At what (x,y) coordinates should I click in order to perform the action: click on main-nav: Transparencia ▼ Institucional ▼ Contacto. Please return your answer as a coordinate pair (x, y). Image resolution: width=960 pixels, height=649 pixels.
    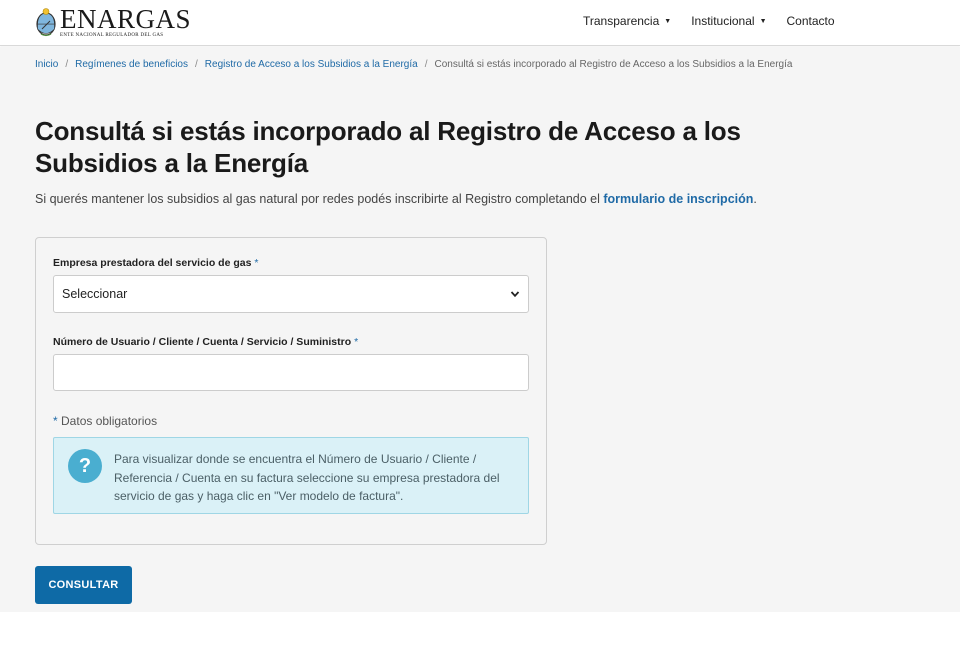
    Looking at the image, I should click on (709, 21).